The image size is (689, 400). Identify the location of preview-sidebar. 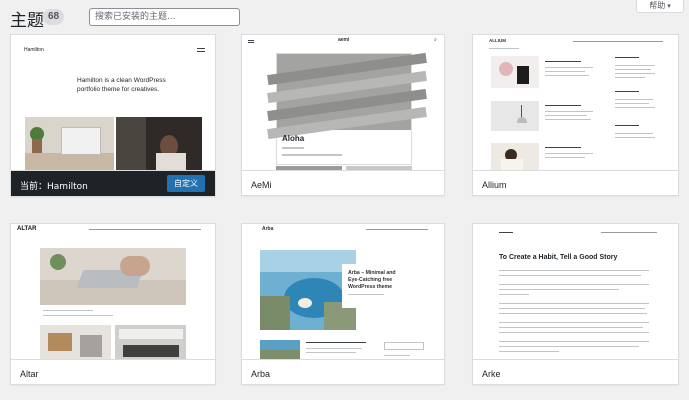
(627, 57).